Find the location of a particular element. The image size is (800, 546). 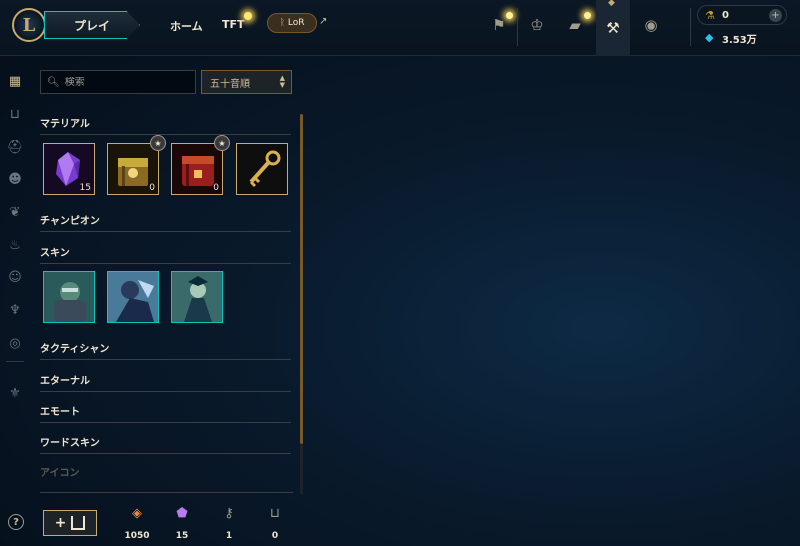

orange-essence-icon: ◈ is located at coordinates (137, 513).